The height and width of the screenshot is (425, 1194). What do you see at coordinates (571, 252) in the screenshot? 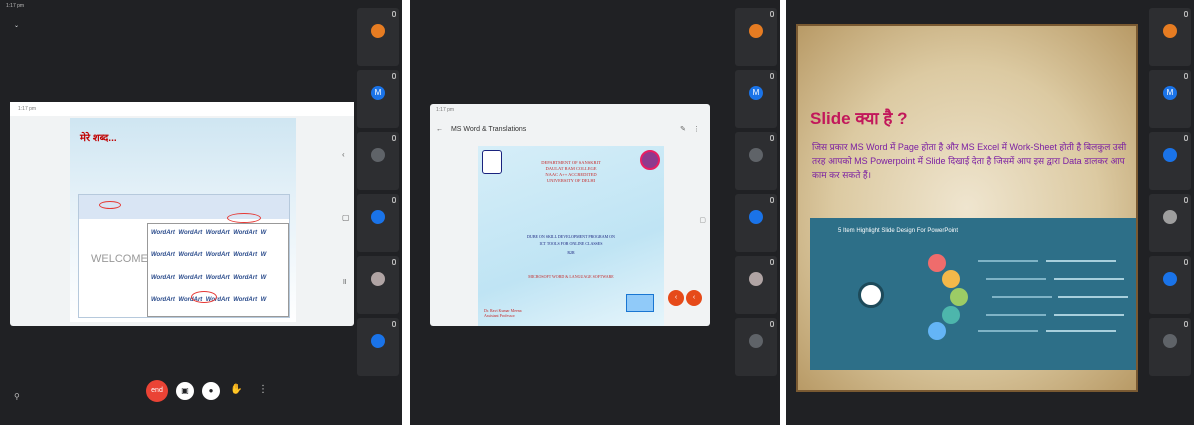
I see `program-line: R2R` at bounding box center [571, 252].